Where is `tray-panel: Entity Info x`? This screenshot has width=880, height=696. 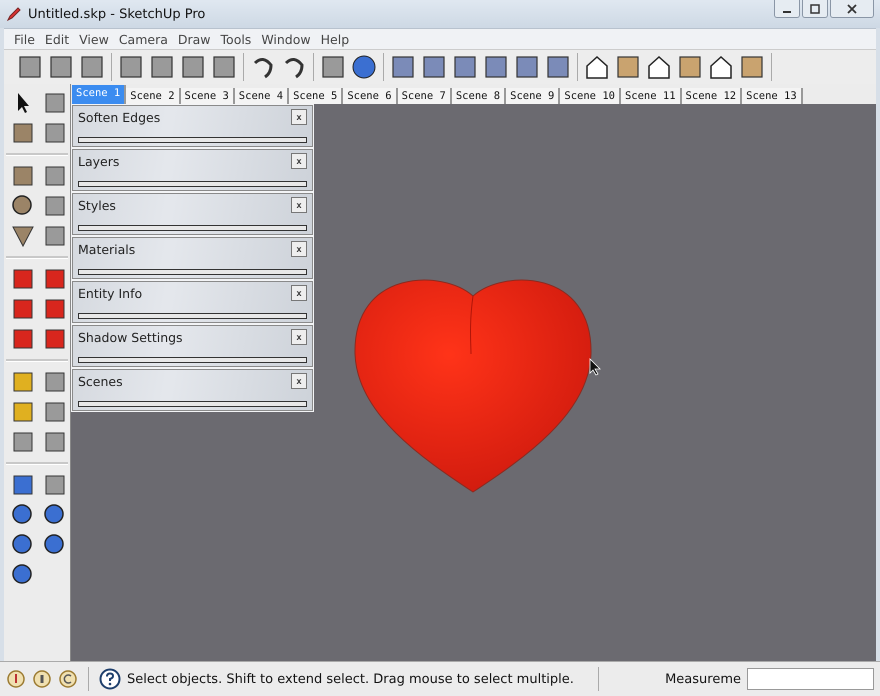 tray-panel: Entity Info x is located at coordinates (192, 302).